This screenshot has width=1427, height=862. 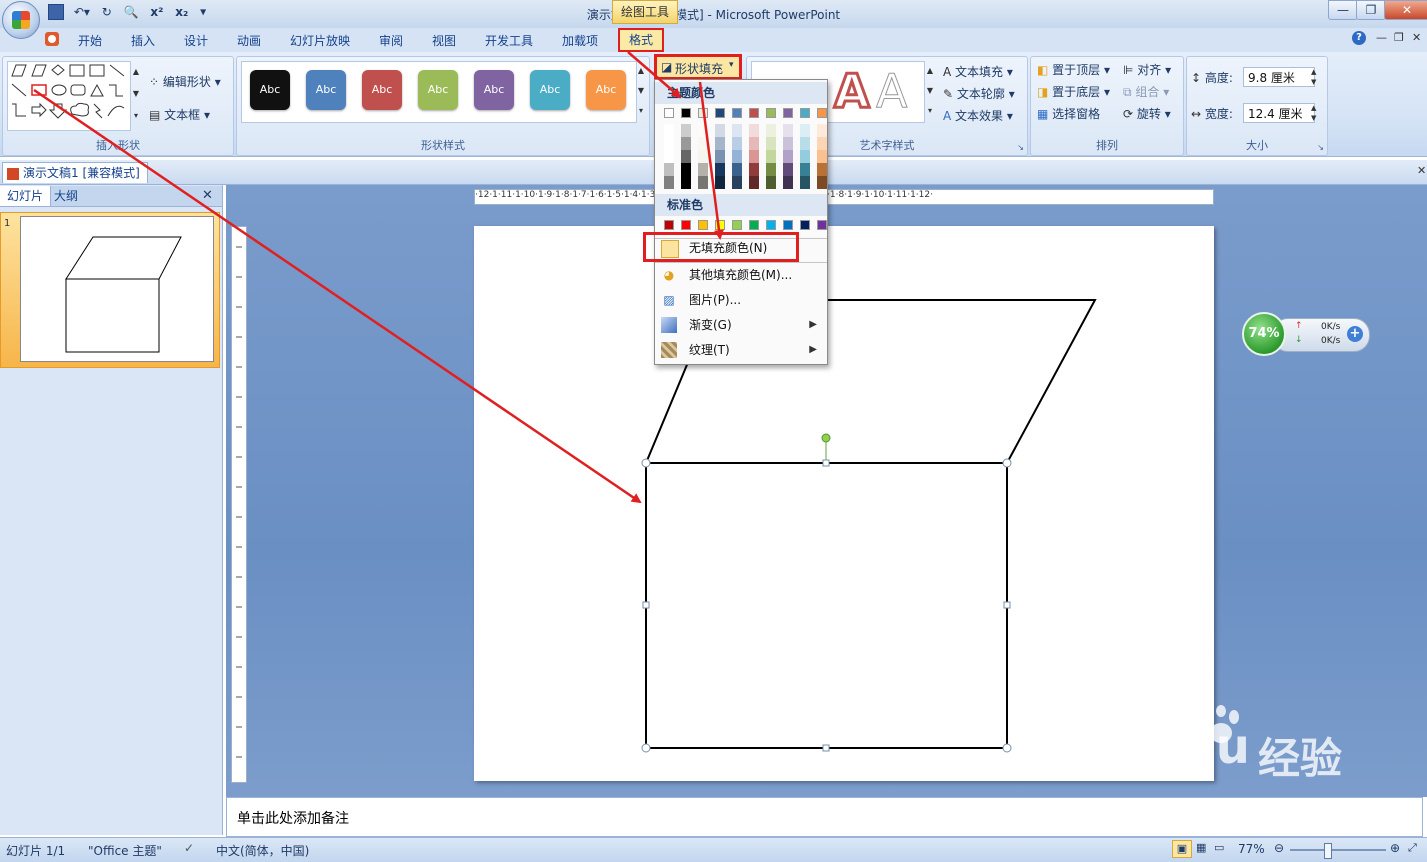 What do you see at coordinates (641, 40) in the screenshot?
I see `tab-format: 格式` at bounding box center [641, 40].